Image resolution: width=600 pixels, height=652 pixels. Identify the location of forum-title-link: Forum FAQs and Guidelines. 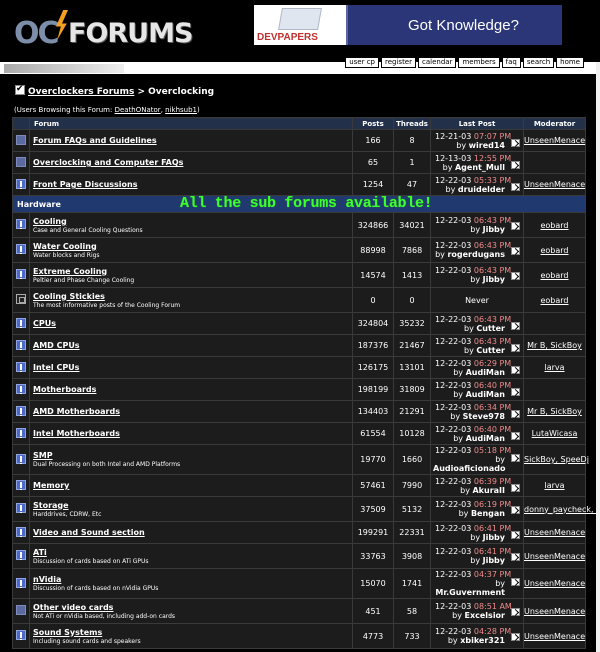
(191, 140).